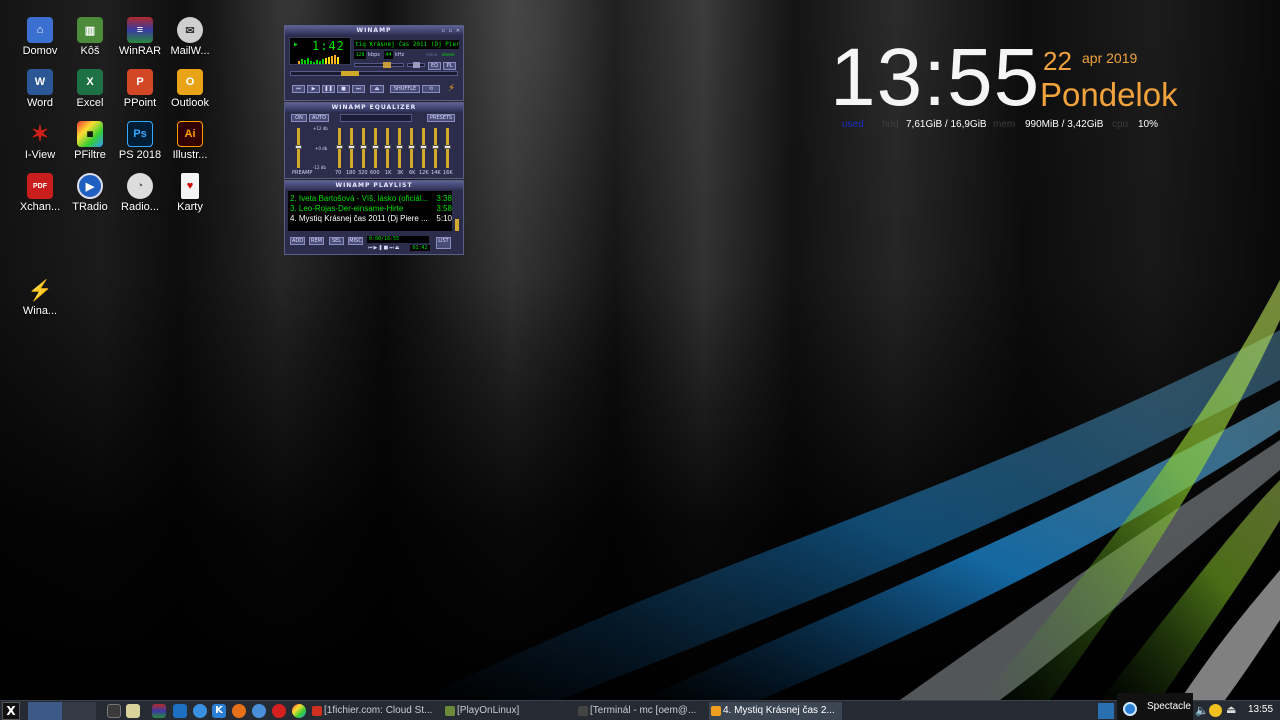 Image resolution: width=1280 pixels, height=720 pixels. What do you see at coordinates (1260, 709) in the screenshot?
I see `tray-clock: 13:55` at bounding box center [1260, 709].